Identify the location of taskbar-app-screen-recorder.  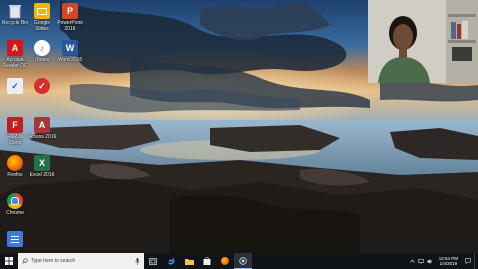
(243, 261).